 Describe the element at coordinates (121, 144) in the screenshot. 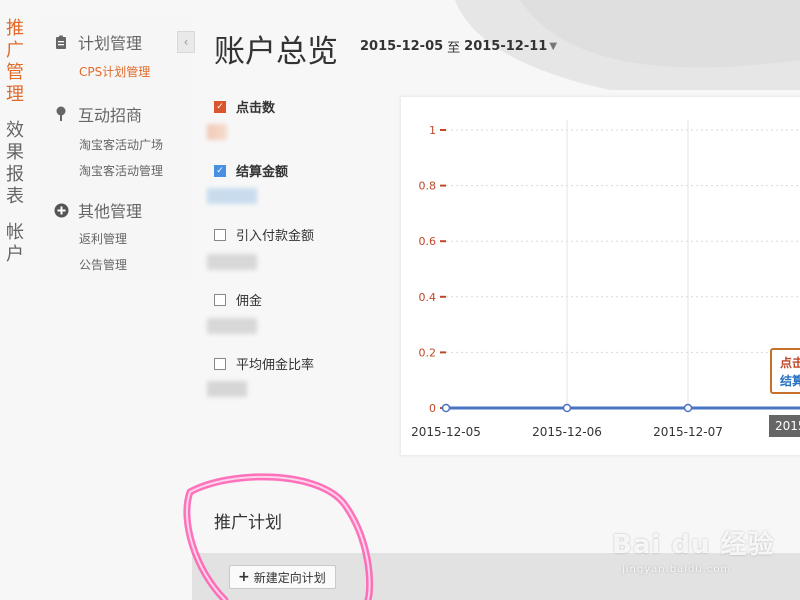

I see `submenu-link-activity-square: 淘宝客活动广场` at that location.